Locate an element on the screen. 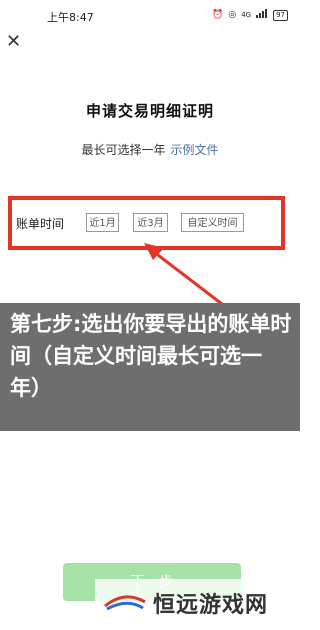 The image size is (320, 630). alarm-icon: ⏰ is located at coordinates (218, 15).